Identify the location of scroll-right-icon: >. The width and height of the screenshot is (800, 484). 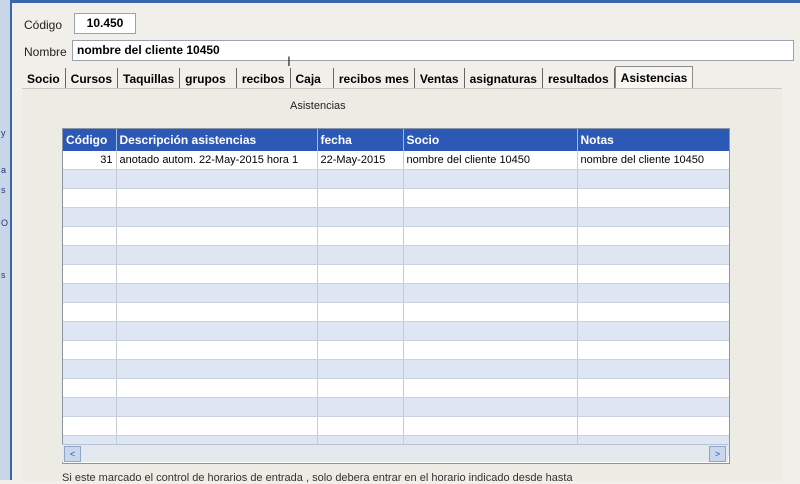
(717, 454).